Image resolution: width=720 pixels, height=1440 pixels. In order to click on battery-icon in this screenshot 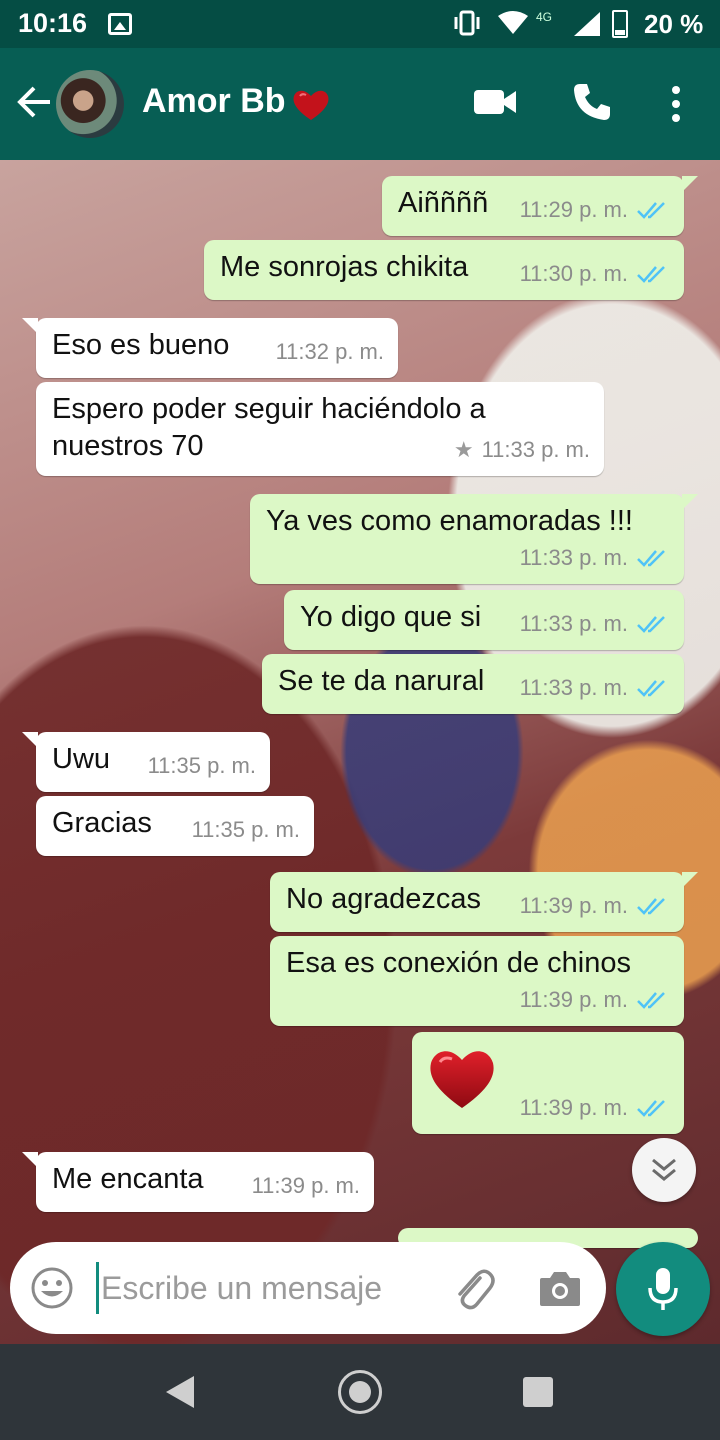, I will do `click(620, 24)`.